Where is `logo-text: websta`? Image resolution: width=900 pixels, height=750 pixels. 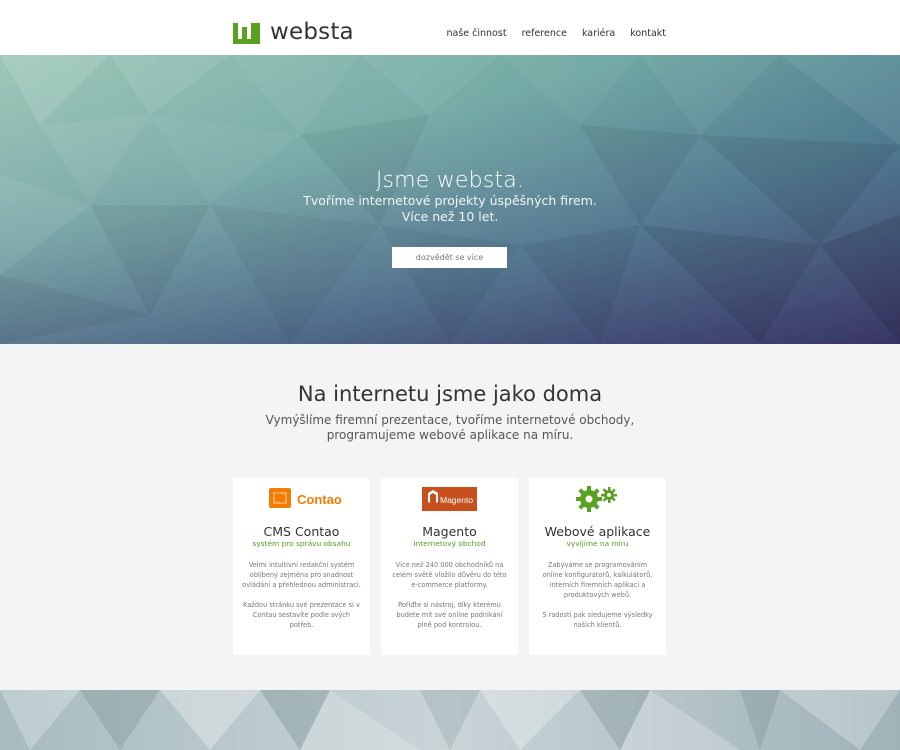 logo-text: websta is located at coordinates (312, 32).